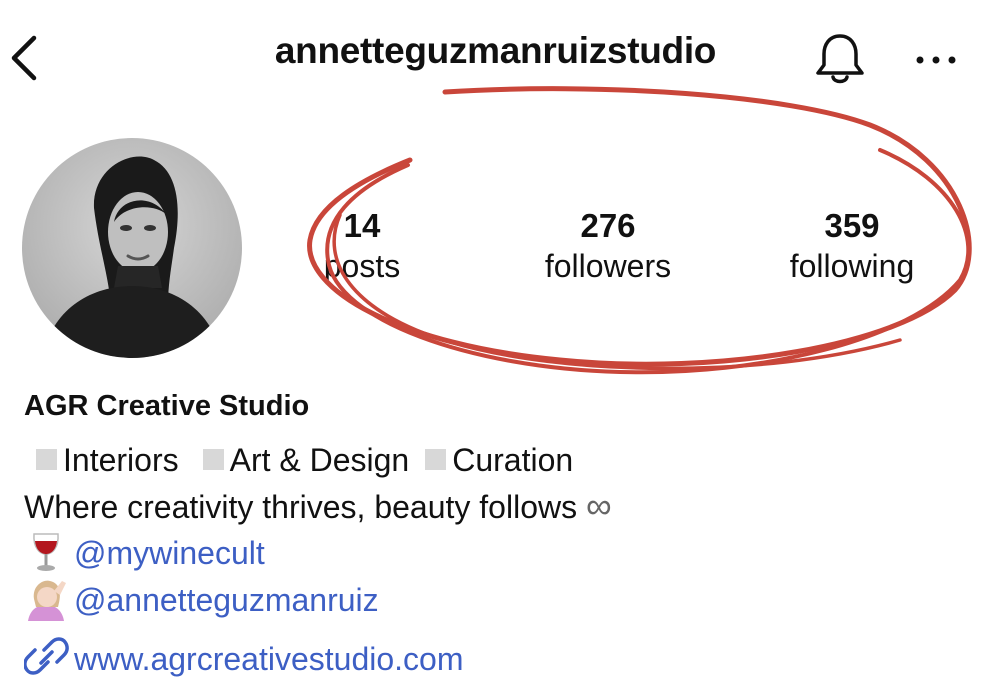 The width and height of the screenshot is (991, 682). I want to click on wine-glass-icon, so click(49, 553).